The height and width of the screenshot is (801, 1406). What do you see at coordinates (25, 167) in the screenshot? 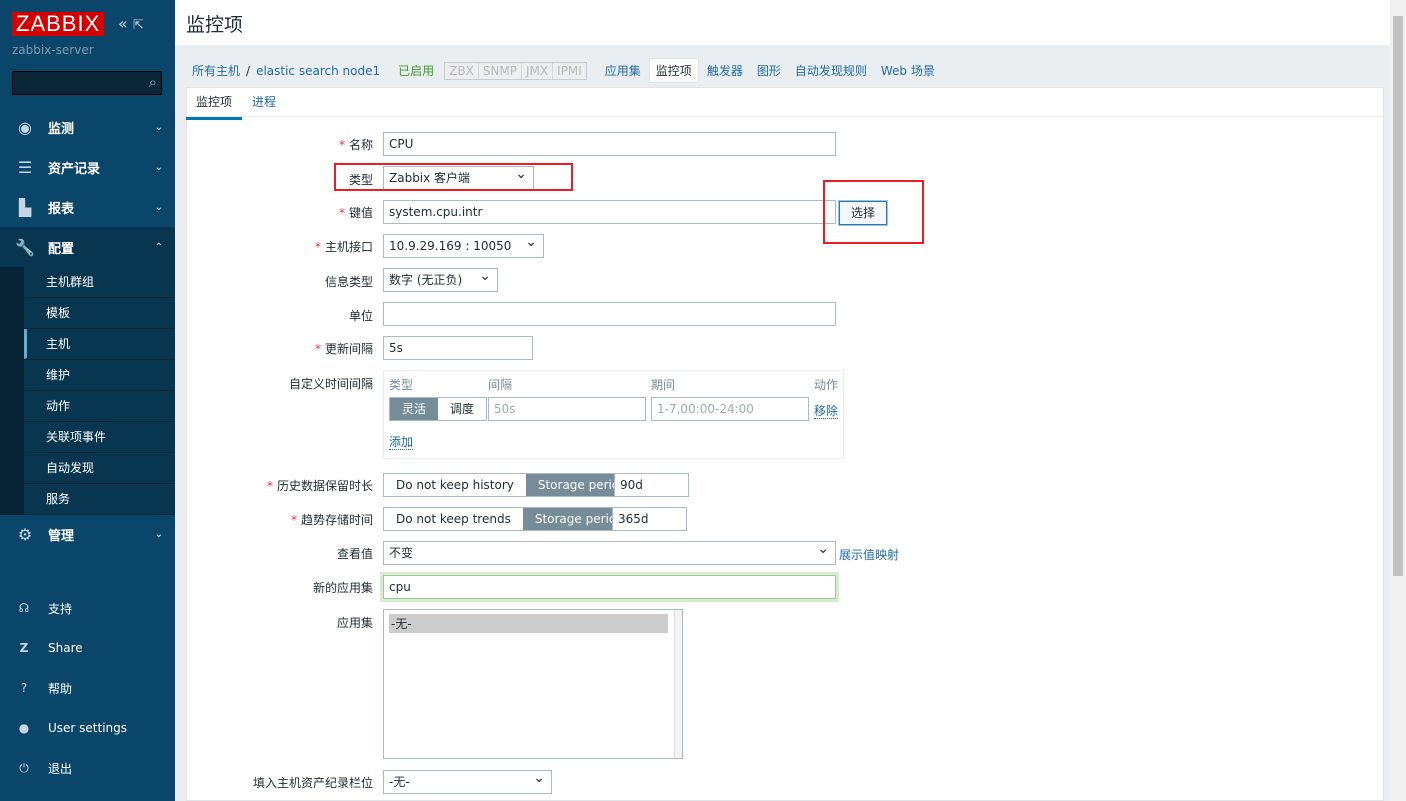
I see `list-icon: ☰` at bounding box center [25, 167].